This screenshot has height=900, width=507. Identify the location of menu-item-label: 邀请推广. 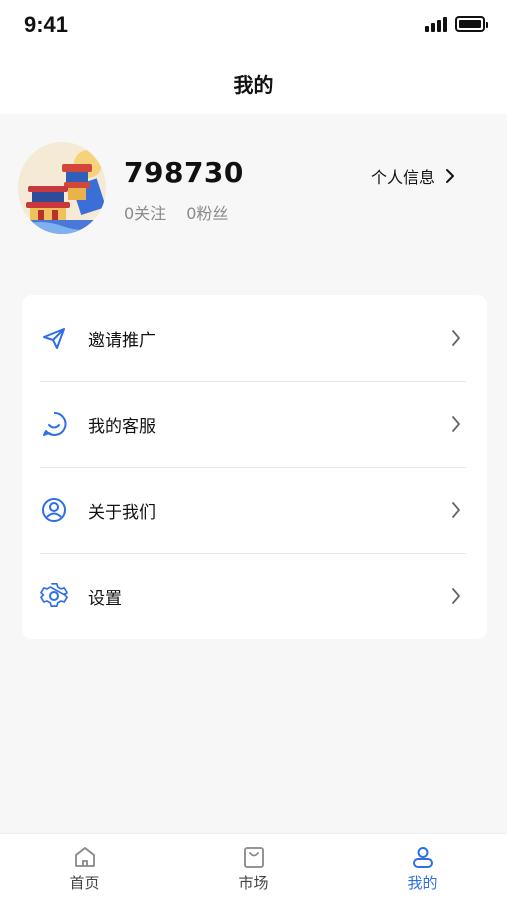
(122, 340).